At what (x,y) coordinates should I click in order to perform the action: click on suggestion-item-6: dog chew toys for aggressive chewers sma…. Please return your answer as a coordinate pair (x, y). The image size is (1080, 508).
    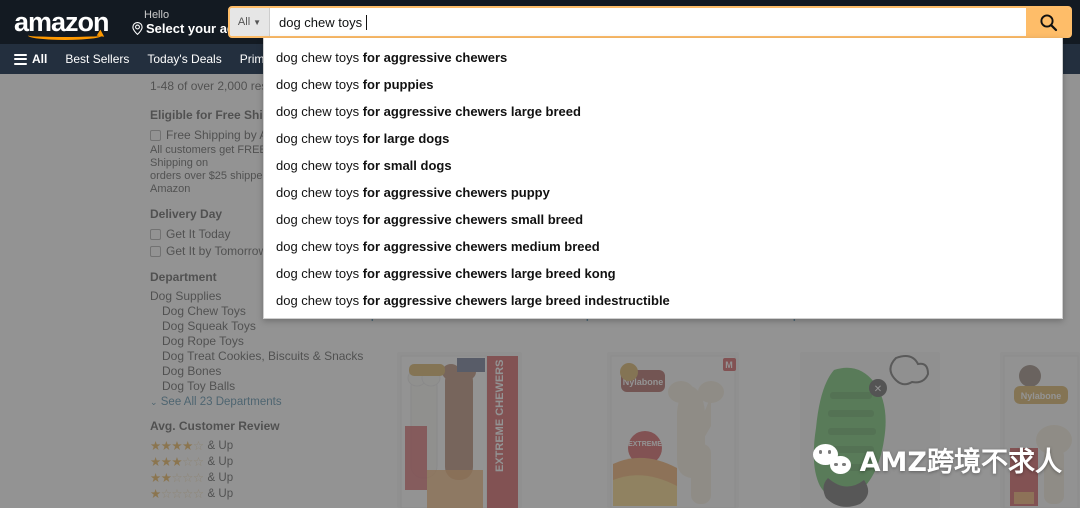
    Looking at the image, I should click on (663, 219).